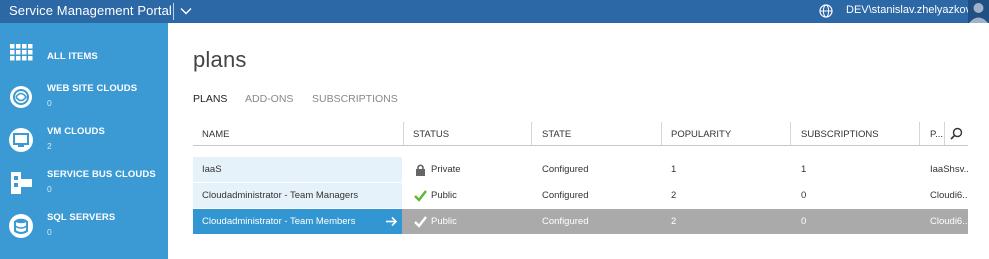 Image resolution: width=989 pixels, height=259 pixels. I want to click on sidebar-item-vm-clouds: VM CLOUDS 2, so click(84, 139).